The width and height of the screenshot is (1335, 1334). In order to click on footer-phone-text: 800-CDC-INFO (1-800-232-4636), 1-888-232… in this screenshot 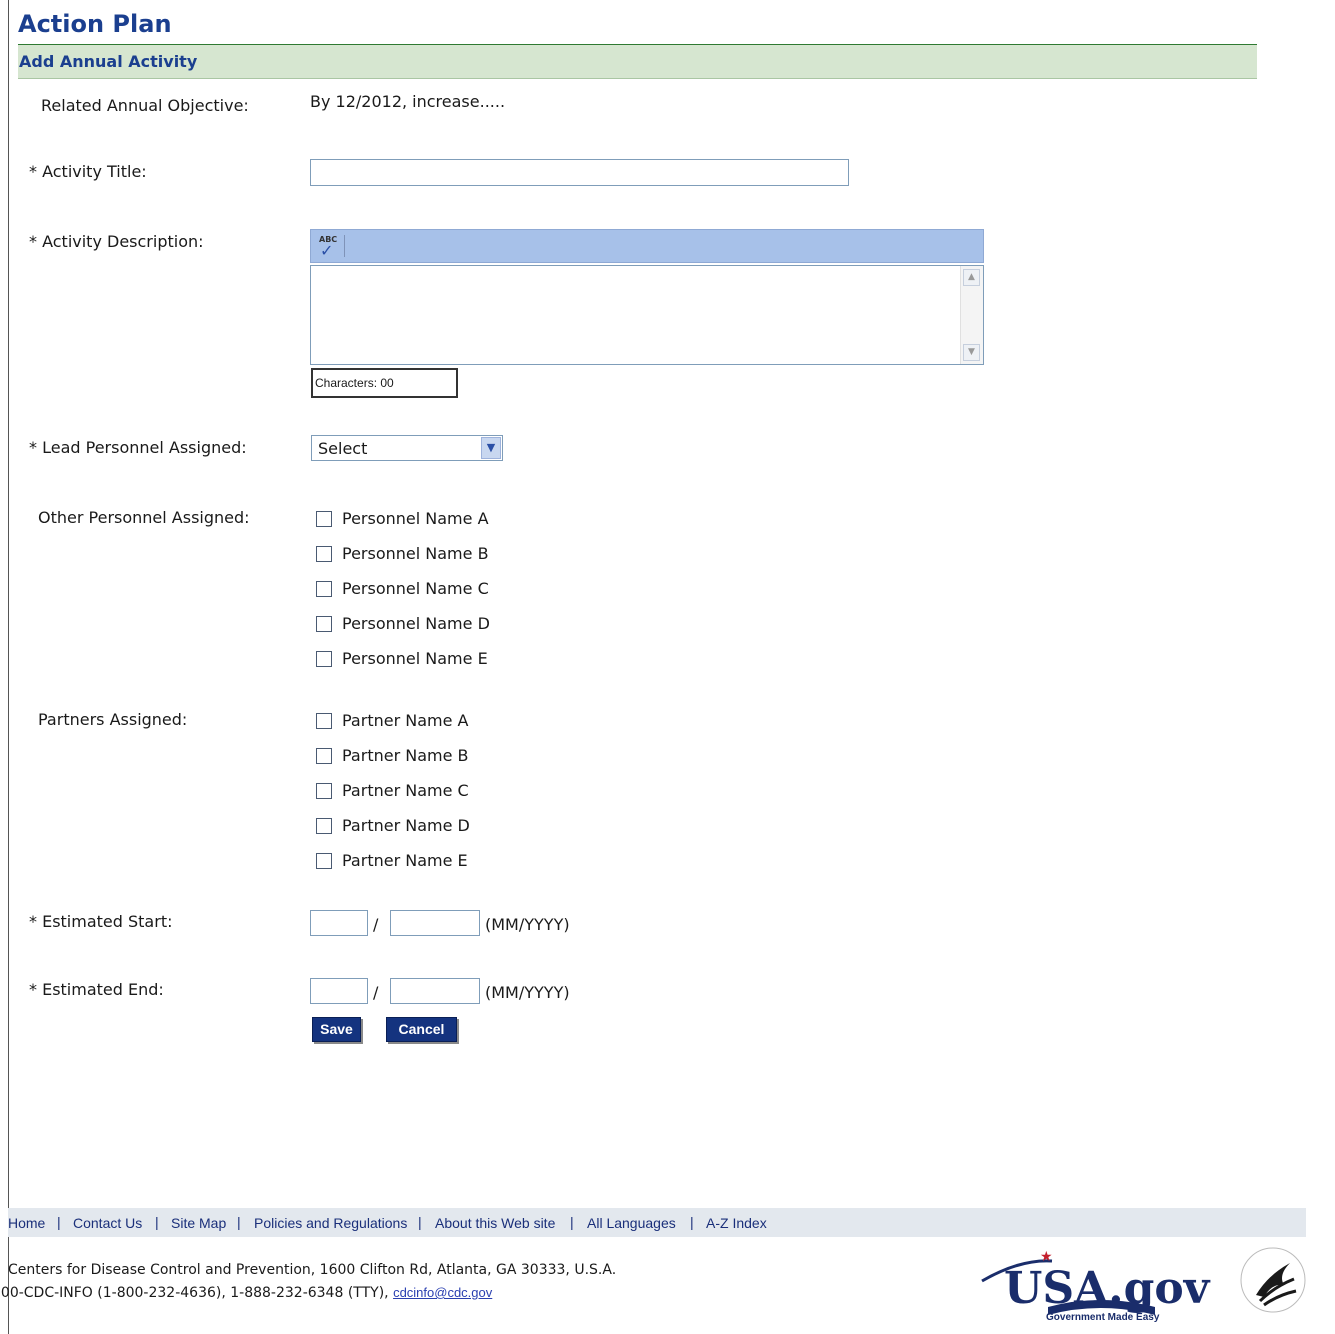, I will do `click(197, 1293)`.